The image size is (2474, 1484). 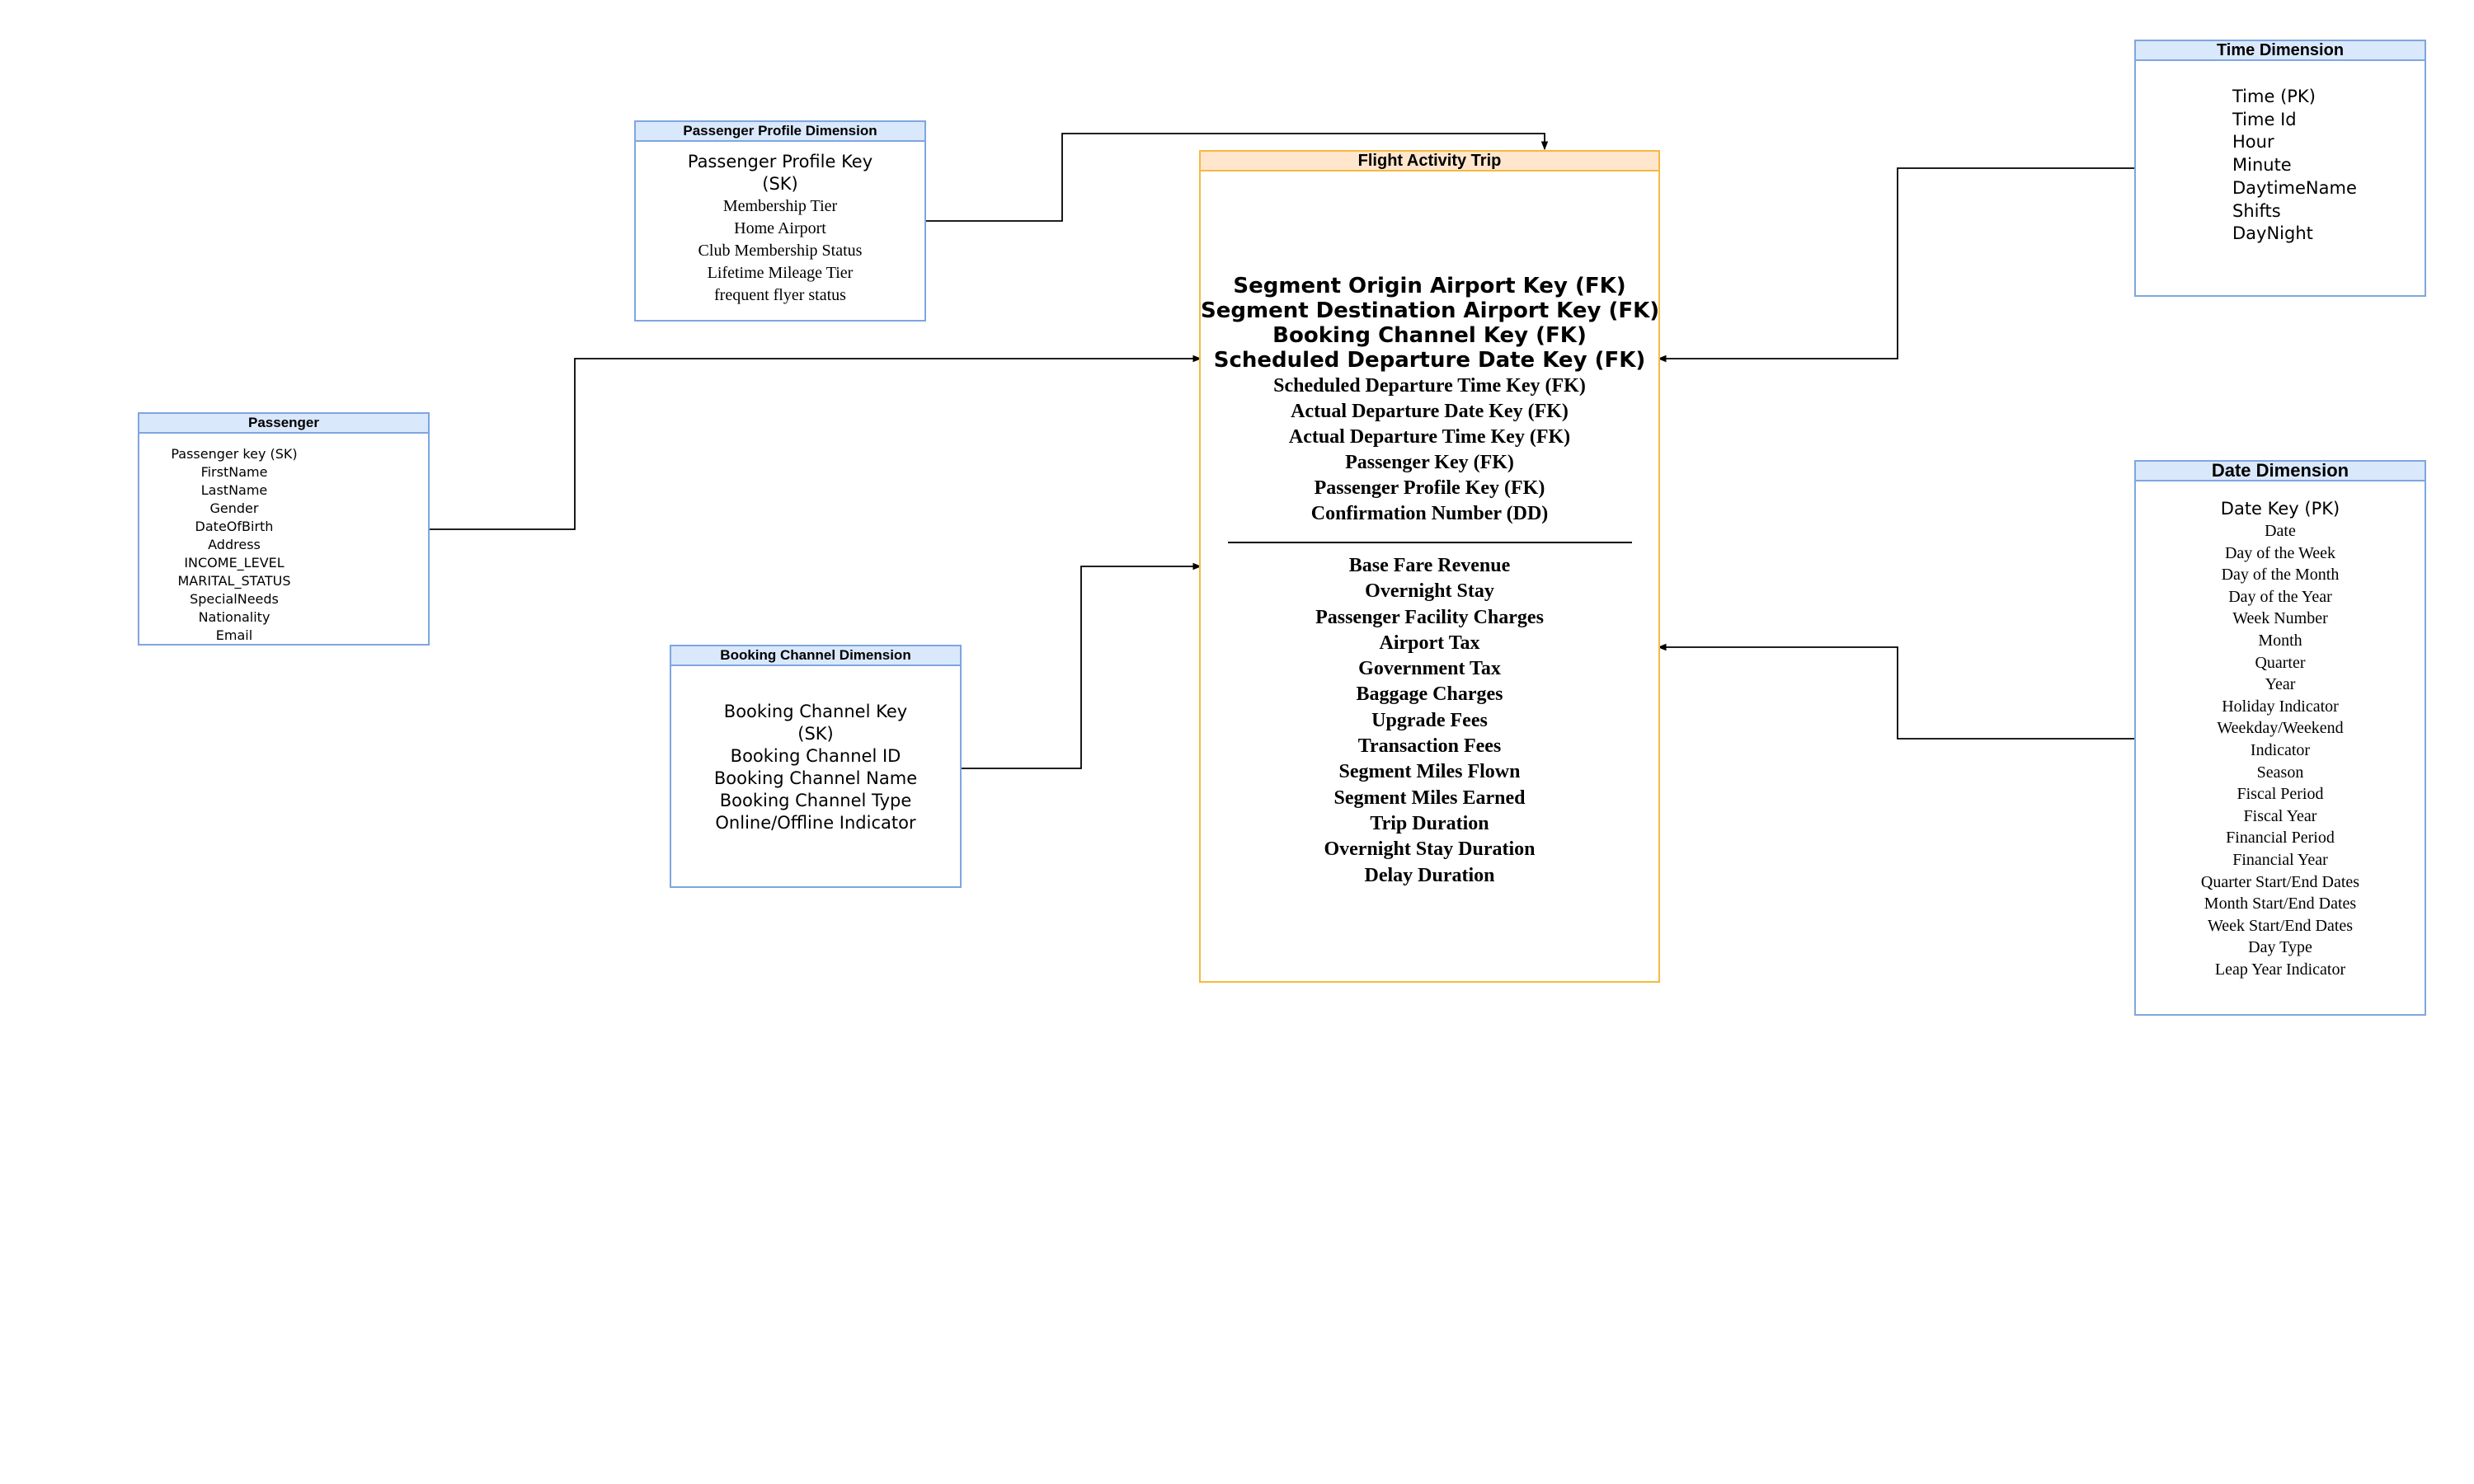 What do you see at coordinates (2280, 596) in the screenshot?
I see `attr-day-of-the-year: Day of the Year` at bounding box center [2280, 596].